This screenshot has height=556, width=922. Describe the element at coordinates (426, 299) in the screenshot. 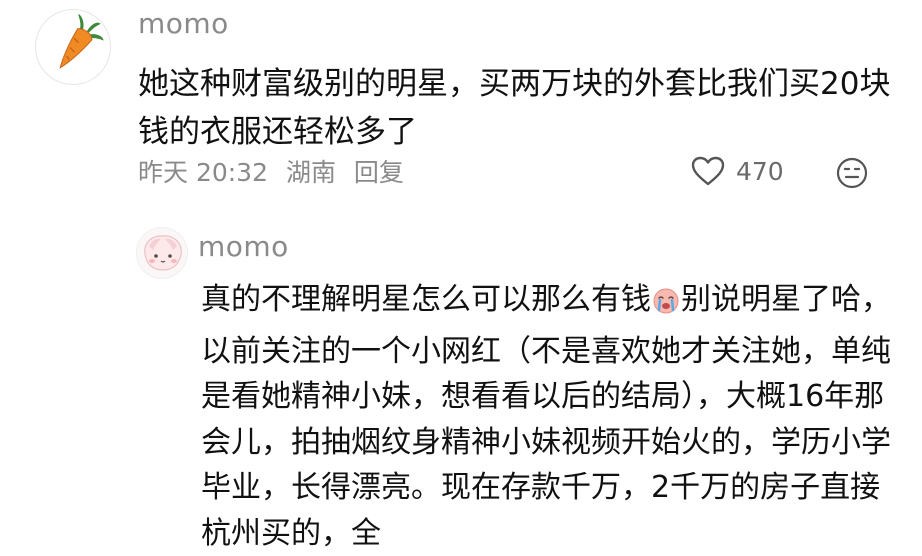

I see `reply-text-part1: 真的不理解明星怎么可以那么有钱` at that location.